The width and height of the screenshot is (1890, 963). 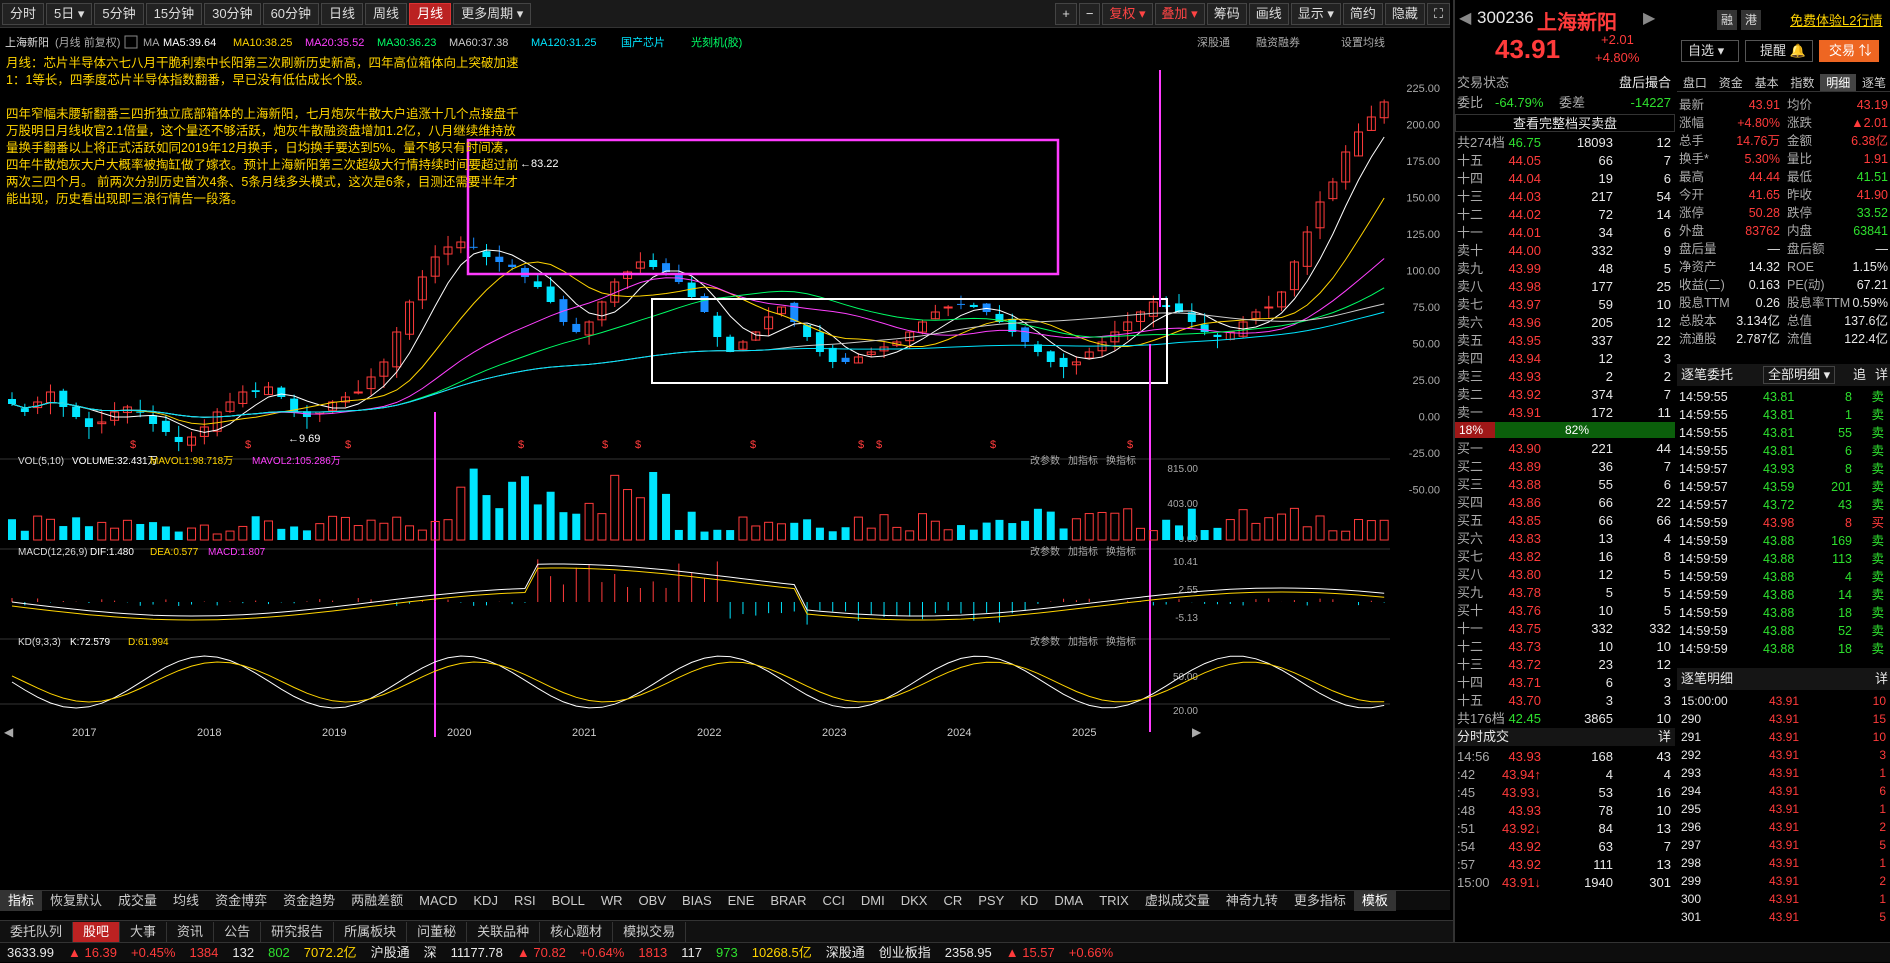 I want to click on indicator-tab: DMA, so click(x=1068, y=901).